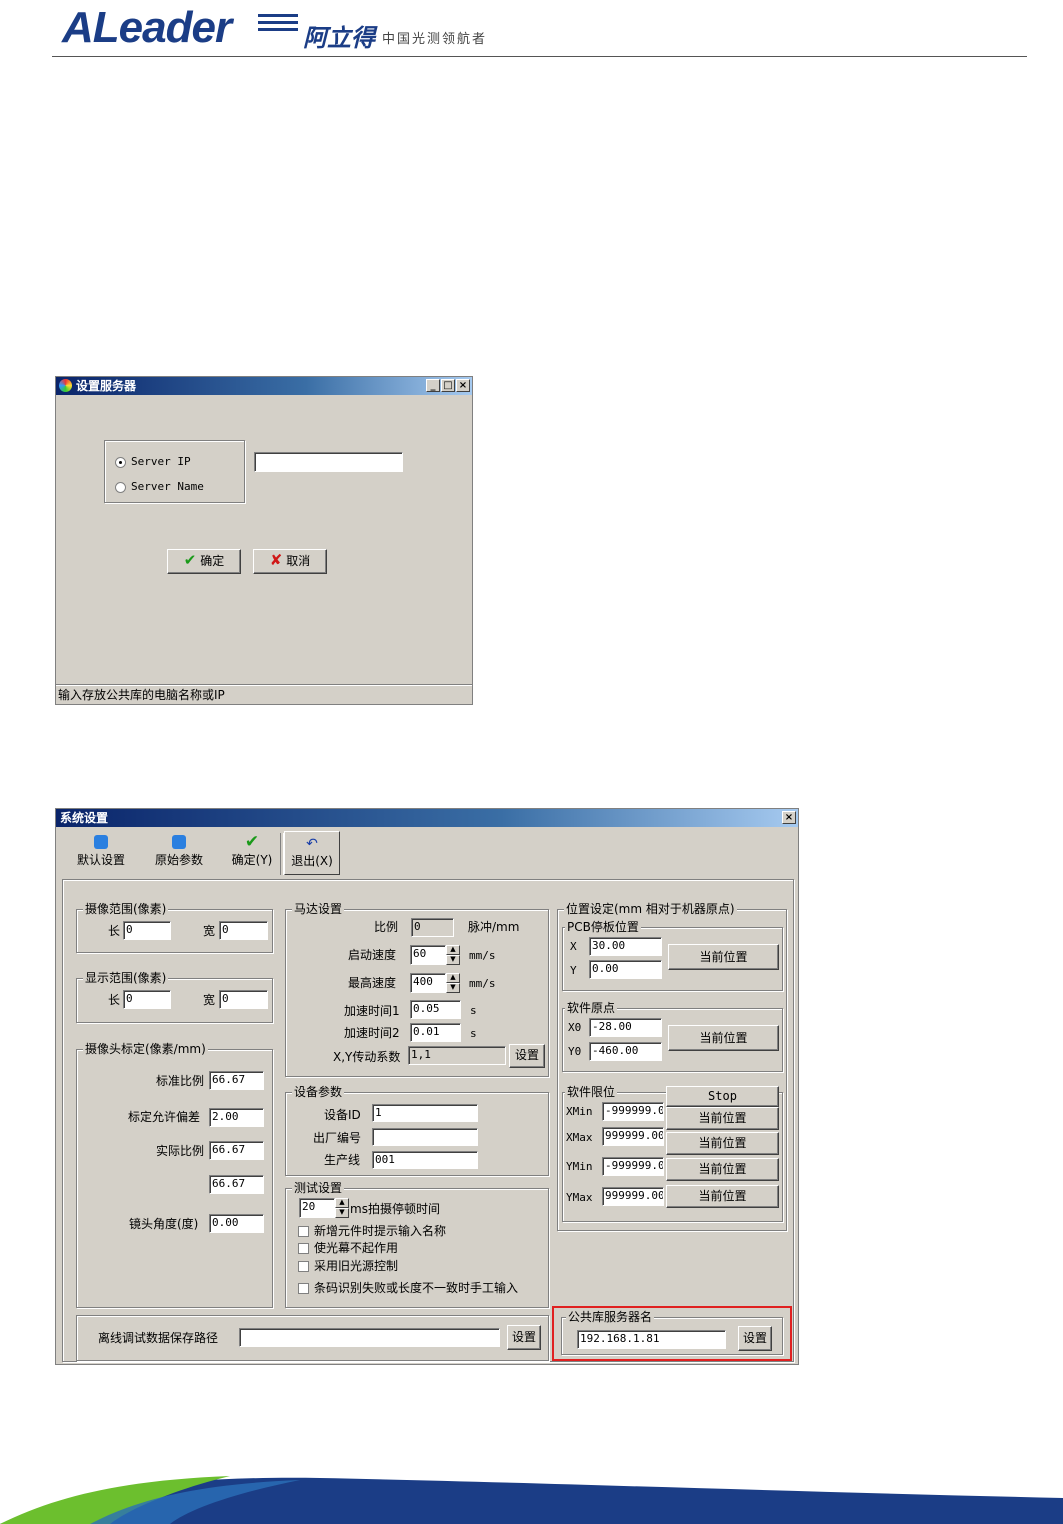 This screenshot has height=1524, width=1063. Describe the element at coordinates (236, 1150) in the screenshot. I see `actual-ratio-input: 66.67` at that location.